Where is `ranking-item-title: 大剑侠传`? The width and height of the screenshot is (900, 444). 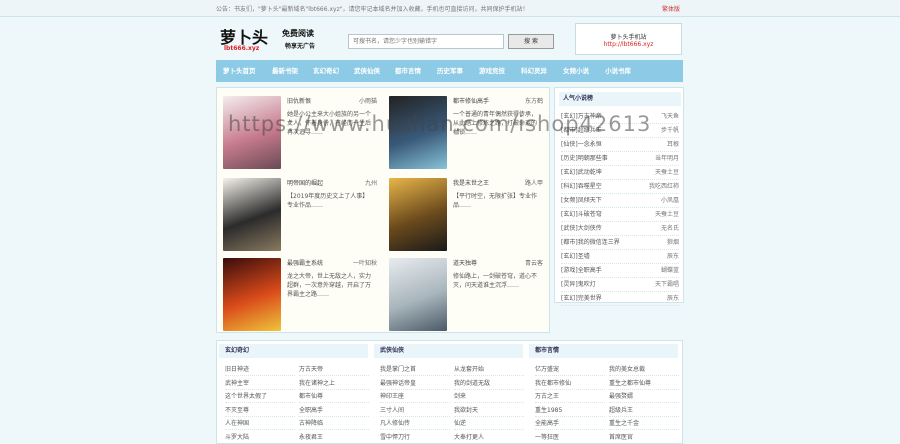 ranking-item-title: 大剑侠传 is located at coordinates (590, 228).